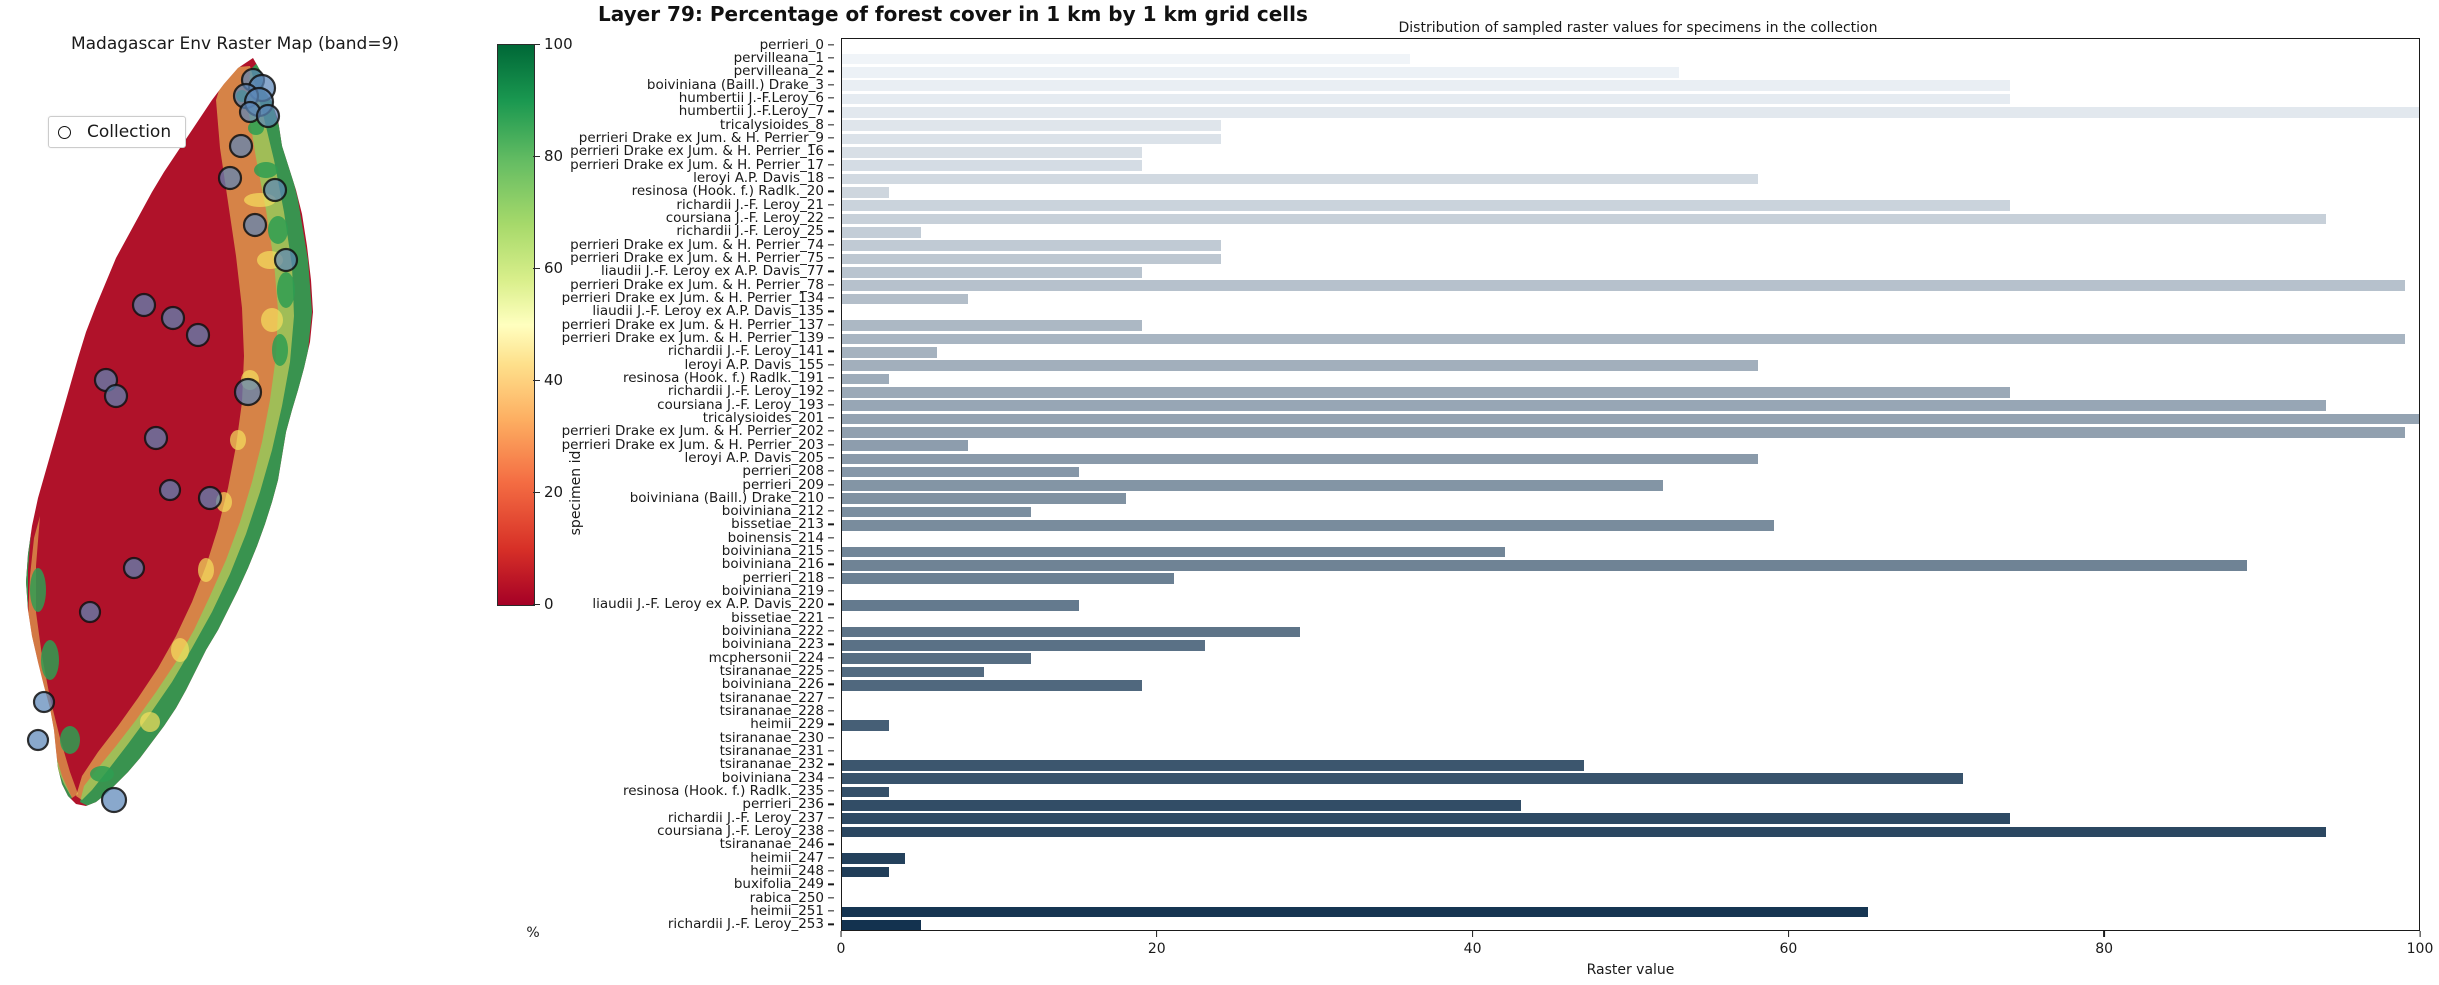 The width and height of the screenshot is (2439, 985). Describe the element at coordinates (841, 944) in the screenshot. I see `x-axis-tick-0: 0` at that location.